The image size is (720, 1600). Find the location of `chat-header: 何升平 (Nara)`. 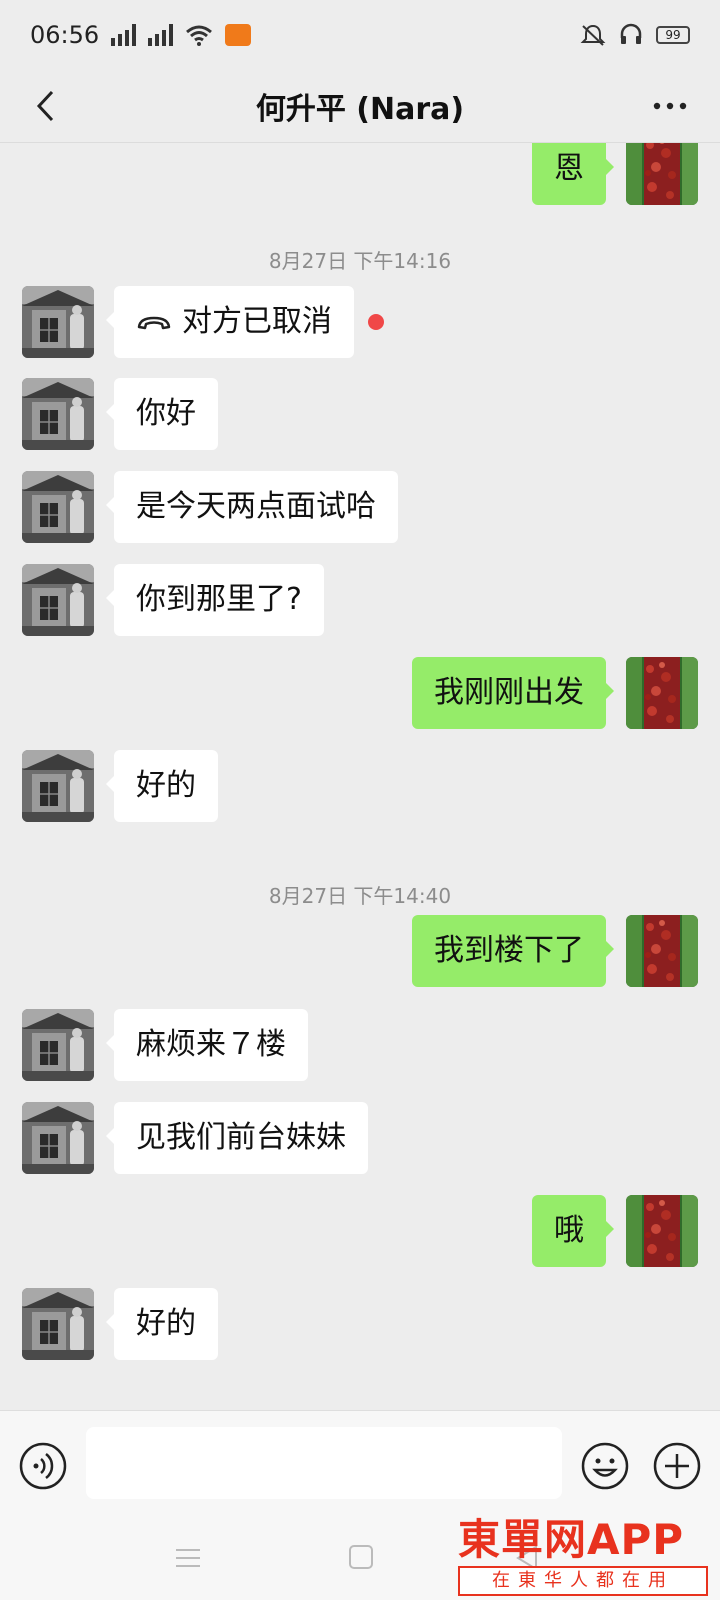

chat-header: 何升平 (Nara) is located at coordinates (360, 106).